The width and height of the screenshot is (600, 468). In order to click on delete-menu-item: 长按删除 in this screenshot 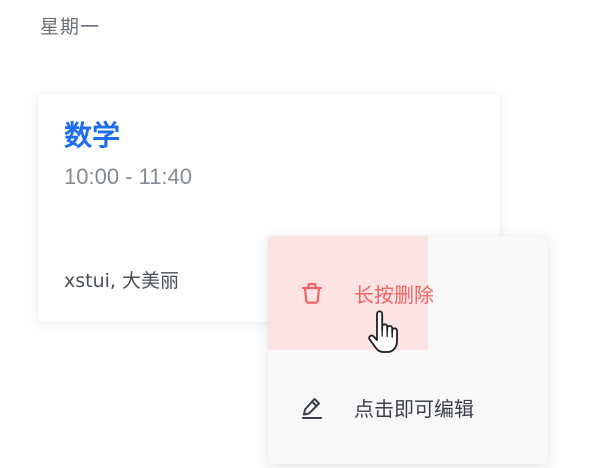, I will do `click(408, 293)`.